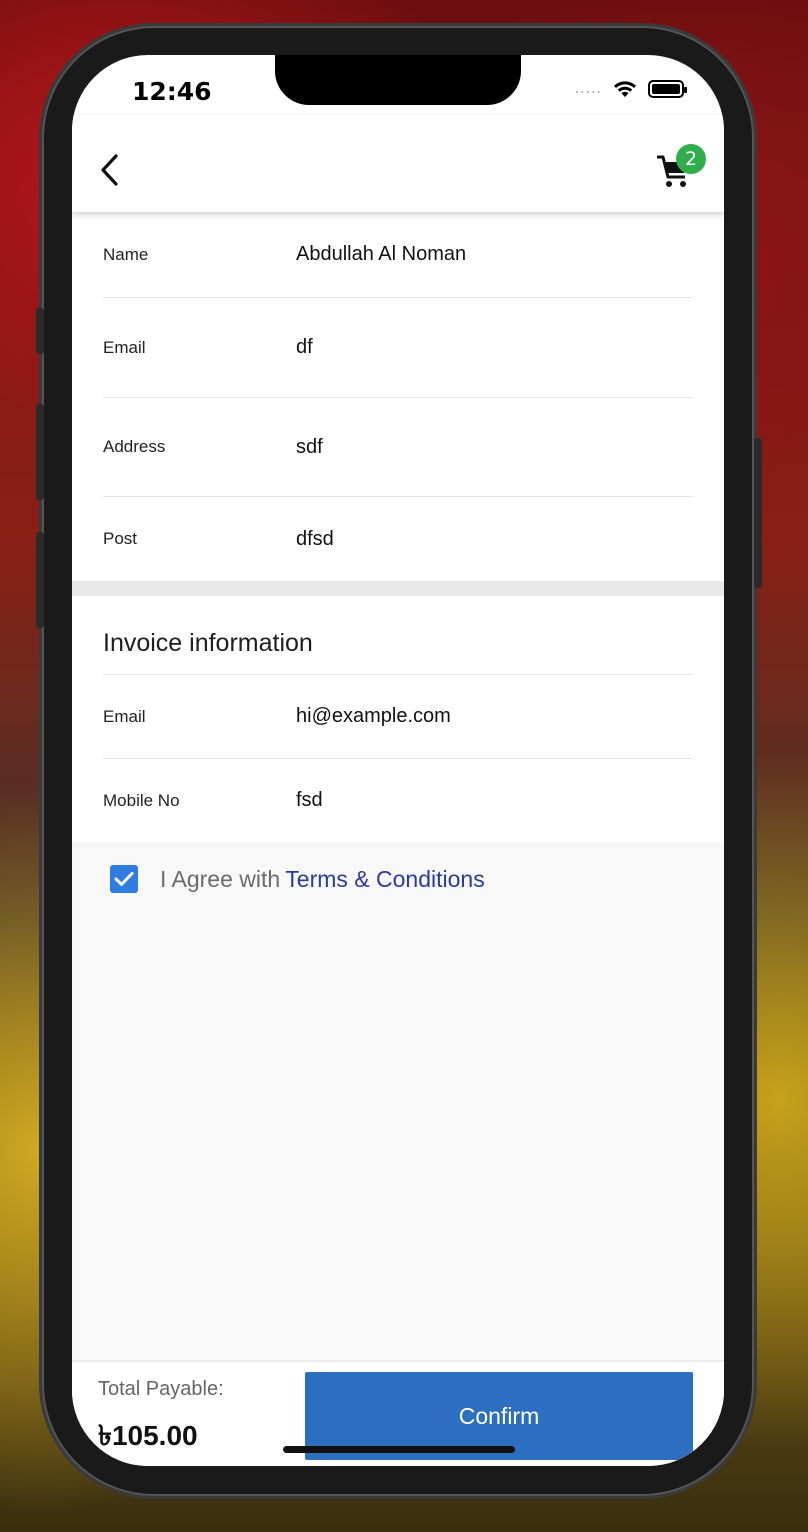  I want to click on home-indicator, so click(399, 1449).